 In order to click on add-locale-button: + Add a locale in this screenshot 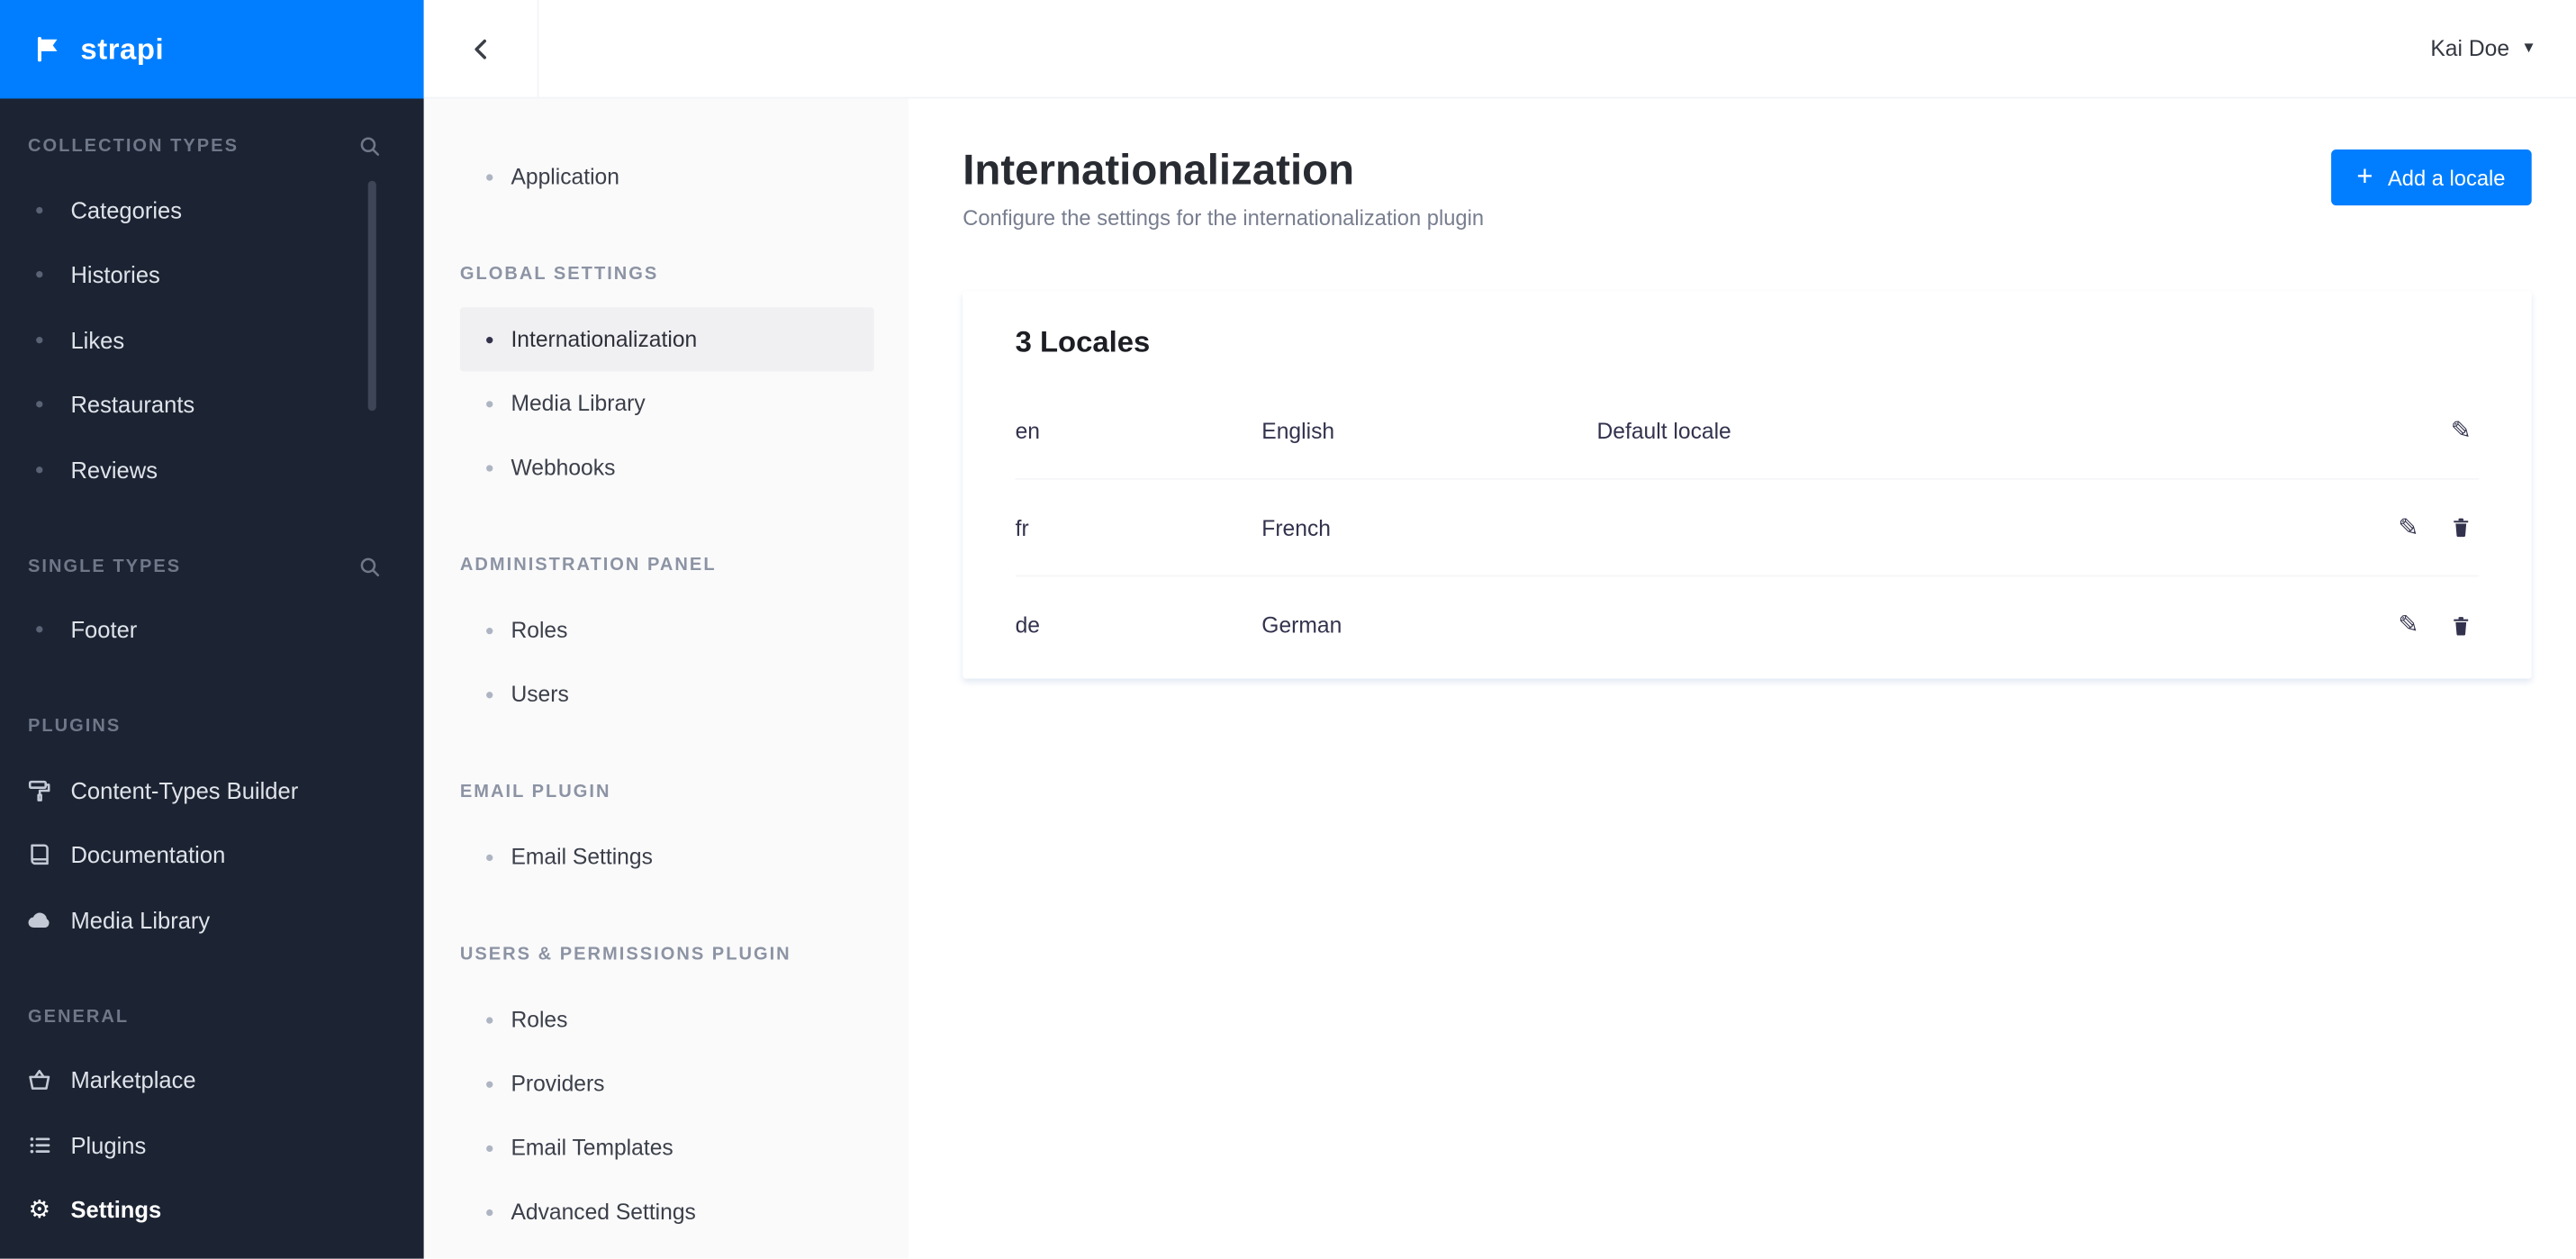, I will do `click(2431, 177)`.